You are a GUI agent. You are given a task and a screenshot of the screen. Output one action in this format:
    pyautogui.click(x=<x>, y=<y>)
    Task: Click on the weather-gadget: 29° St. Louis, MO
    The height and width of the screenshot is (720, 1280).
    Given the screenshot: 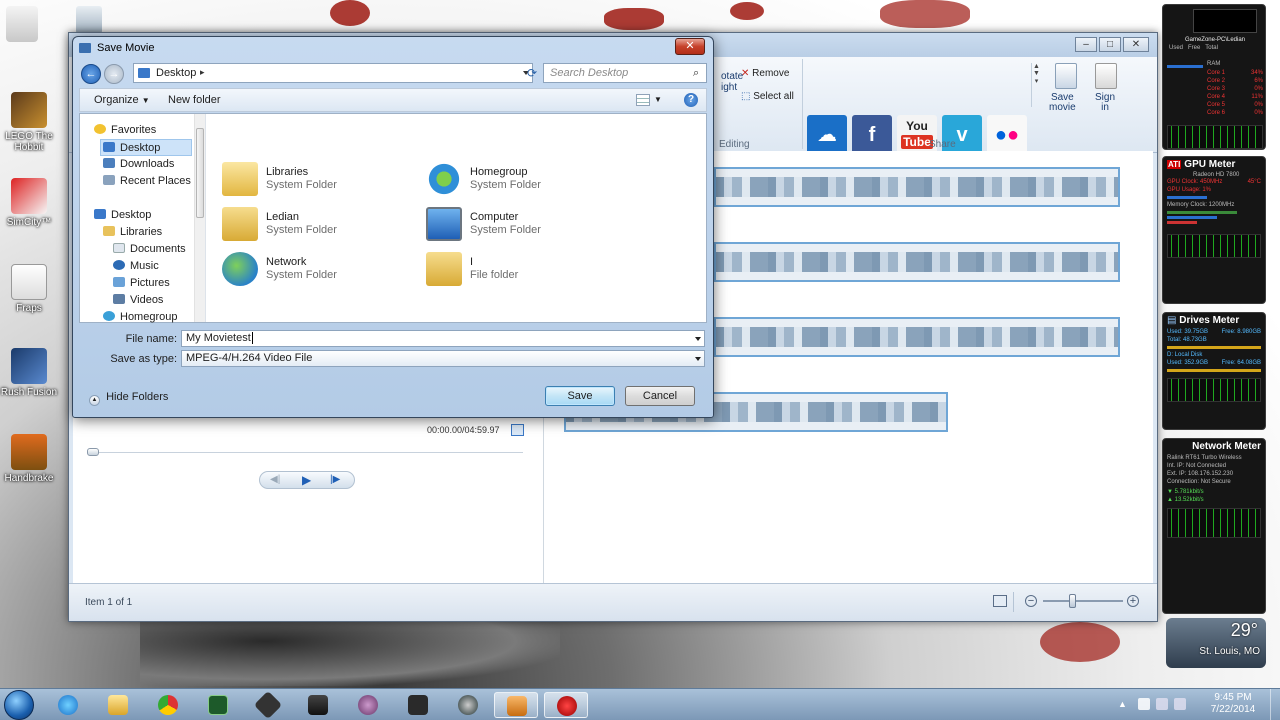 What is the action you would take?
    pyautogui.click(x=1216, y=643)
    